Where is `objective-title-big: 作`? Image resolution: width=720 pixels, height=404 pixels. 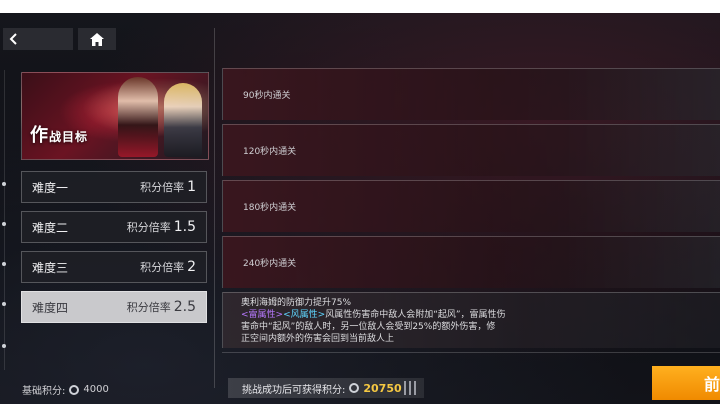 objective-title-big: 作 is located at coordinates (39, 135).